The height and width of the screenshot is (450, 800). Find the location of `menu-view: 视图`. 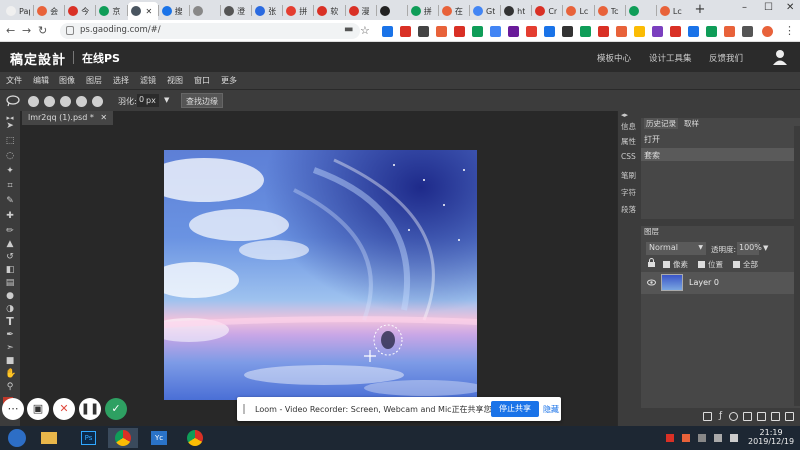

menu-view: 视图 is located at coordinates (175, 80).